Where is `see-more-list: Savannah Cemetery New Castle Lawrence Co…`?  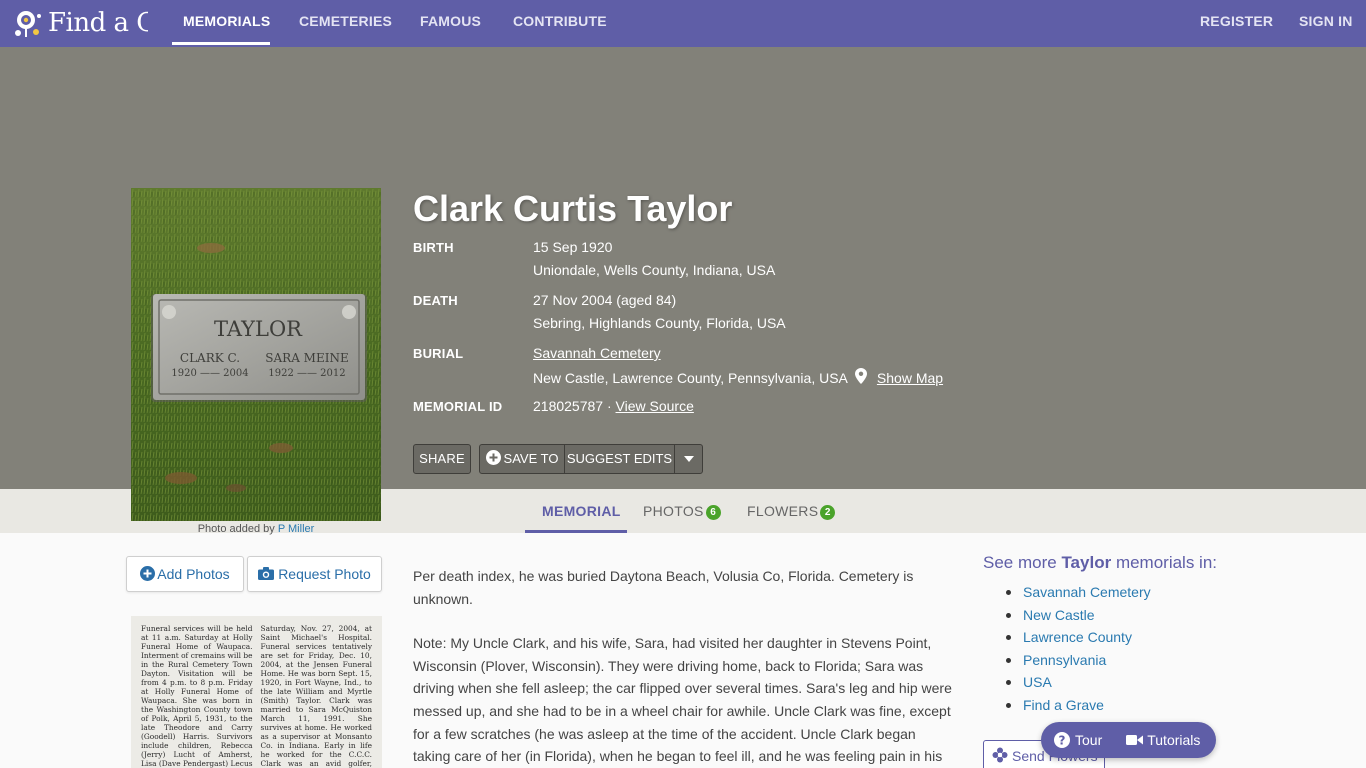
see-more-list: Savannah Cemetery New Castle Lawrence Co… is located at coordinates (1078, 649).